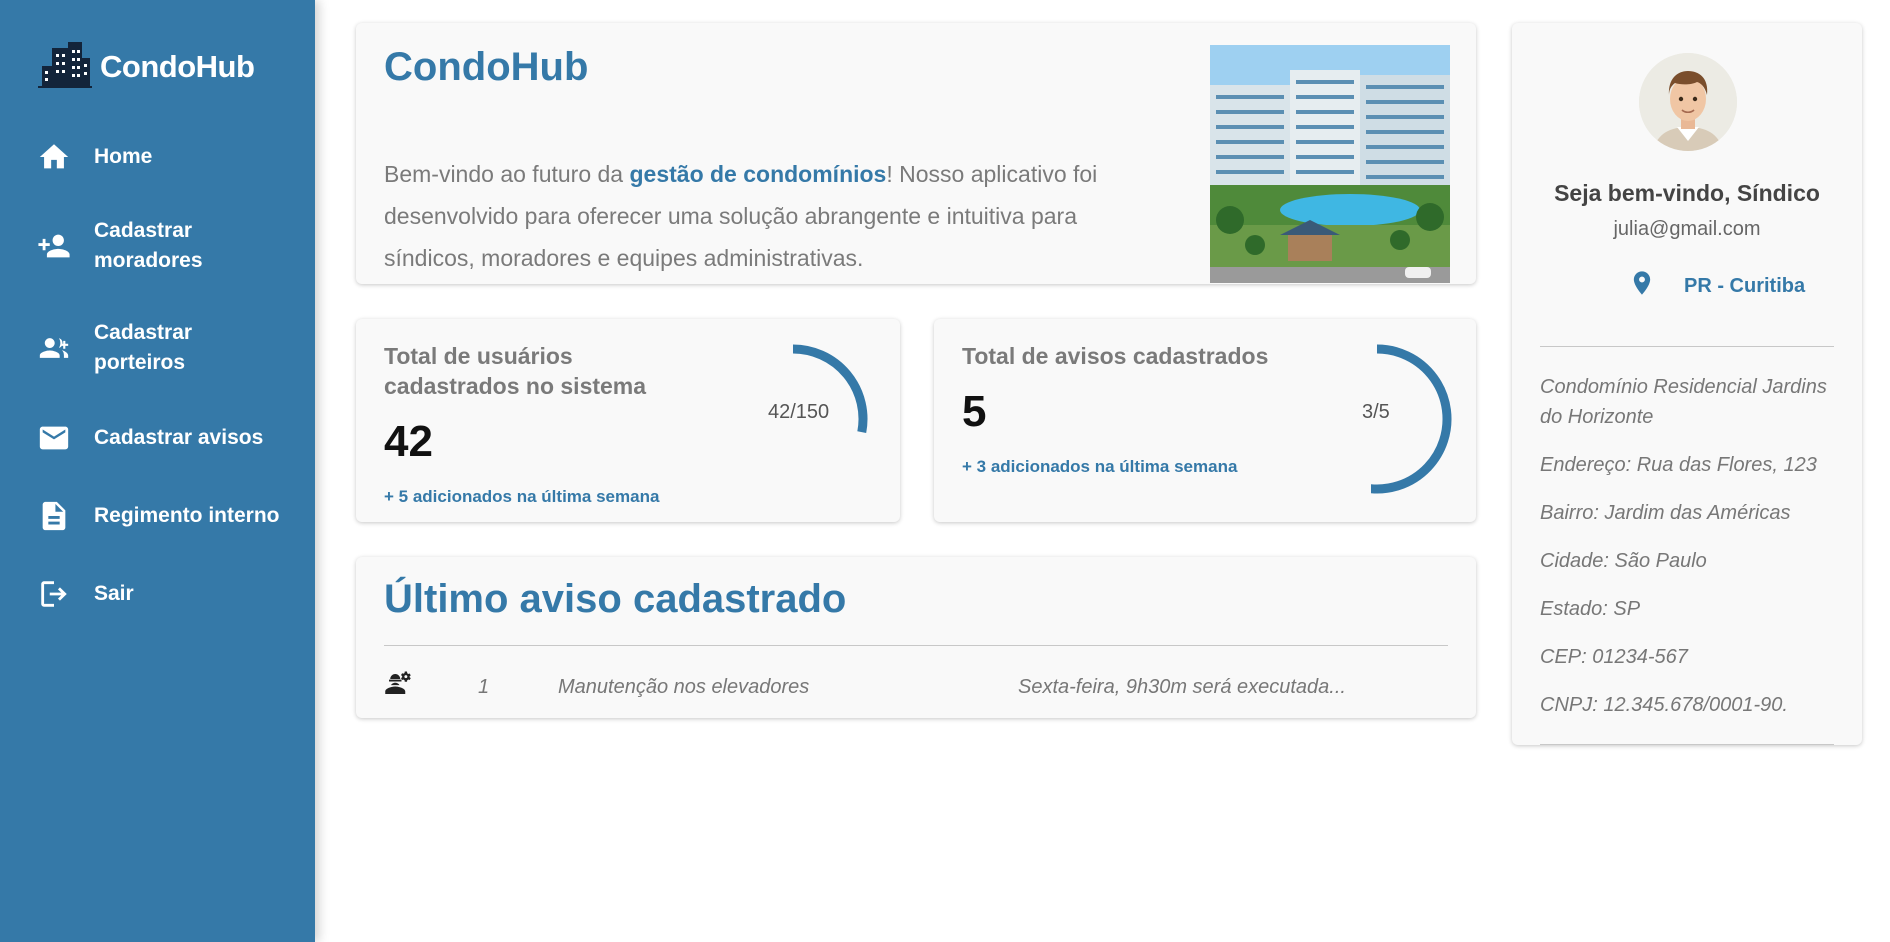 The image size is (1890, 942). I want to click on location-pin-icon, so click(1642, 286).